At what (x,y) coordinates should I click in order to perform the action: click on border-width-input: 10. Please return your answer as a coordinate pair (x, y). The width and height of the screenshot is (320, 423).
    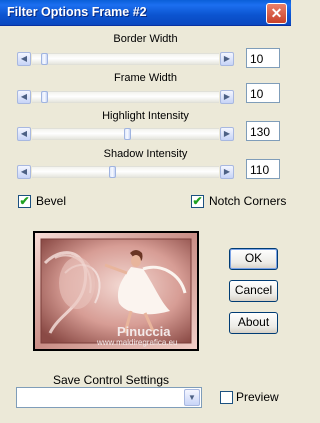
    Looking at the image, I should click on (263, 58).